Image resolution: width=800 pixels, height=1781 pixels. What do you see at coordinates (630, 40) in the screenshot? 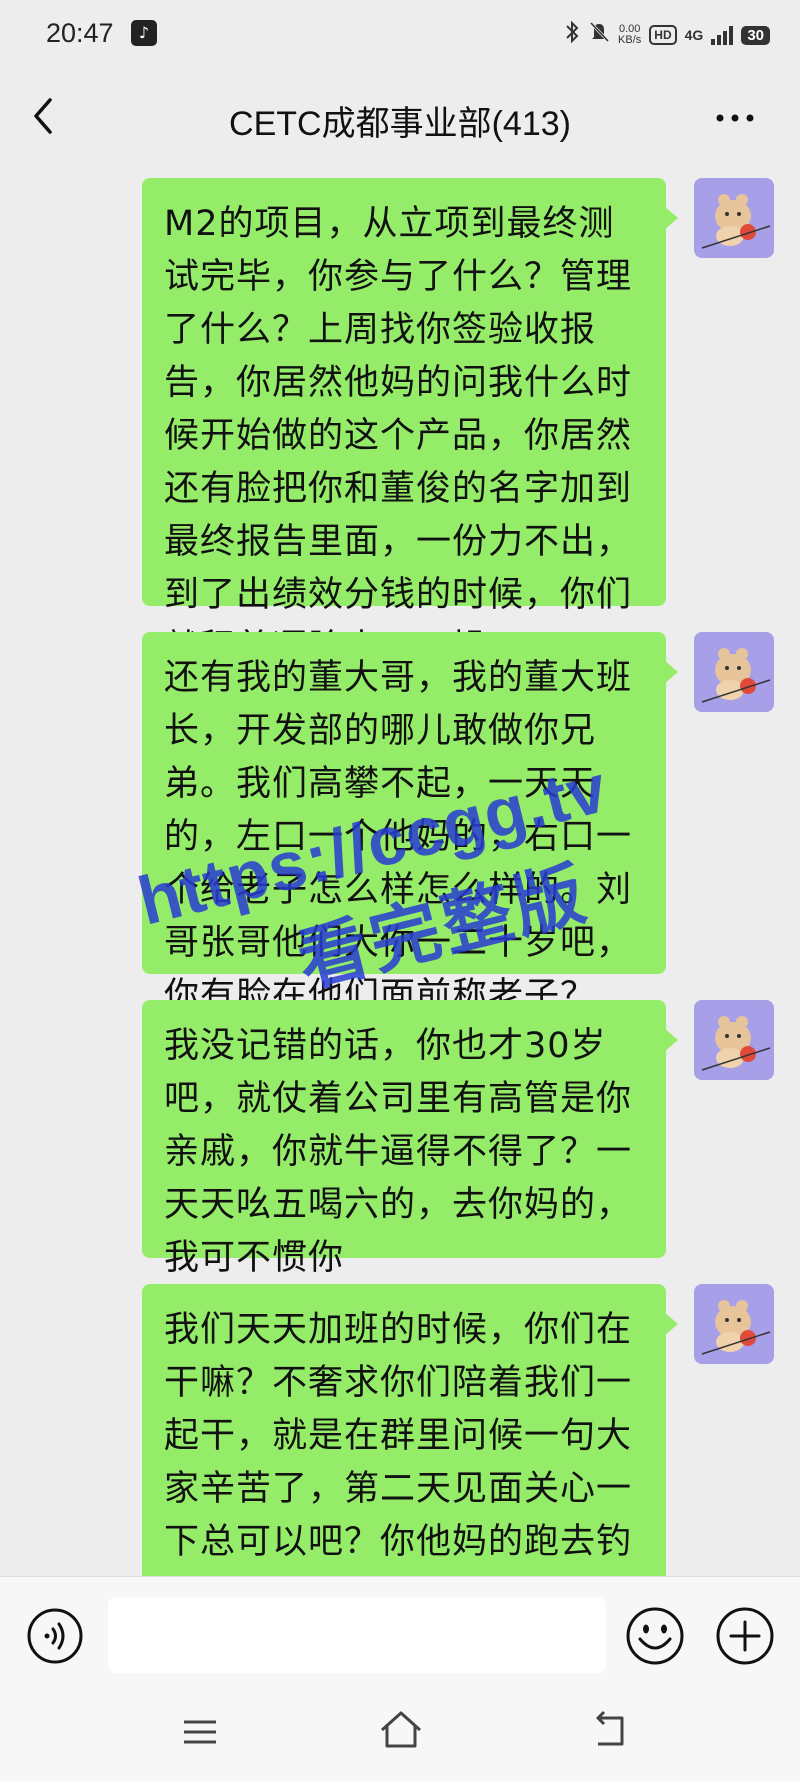
I see `speed-unit: KB/s` at bounding box center [630, 40].